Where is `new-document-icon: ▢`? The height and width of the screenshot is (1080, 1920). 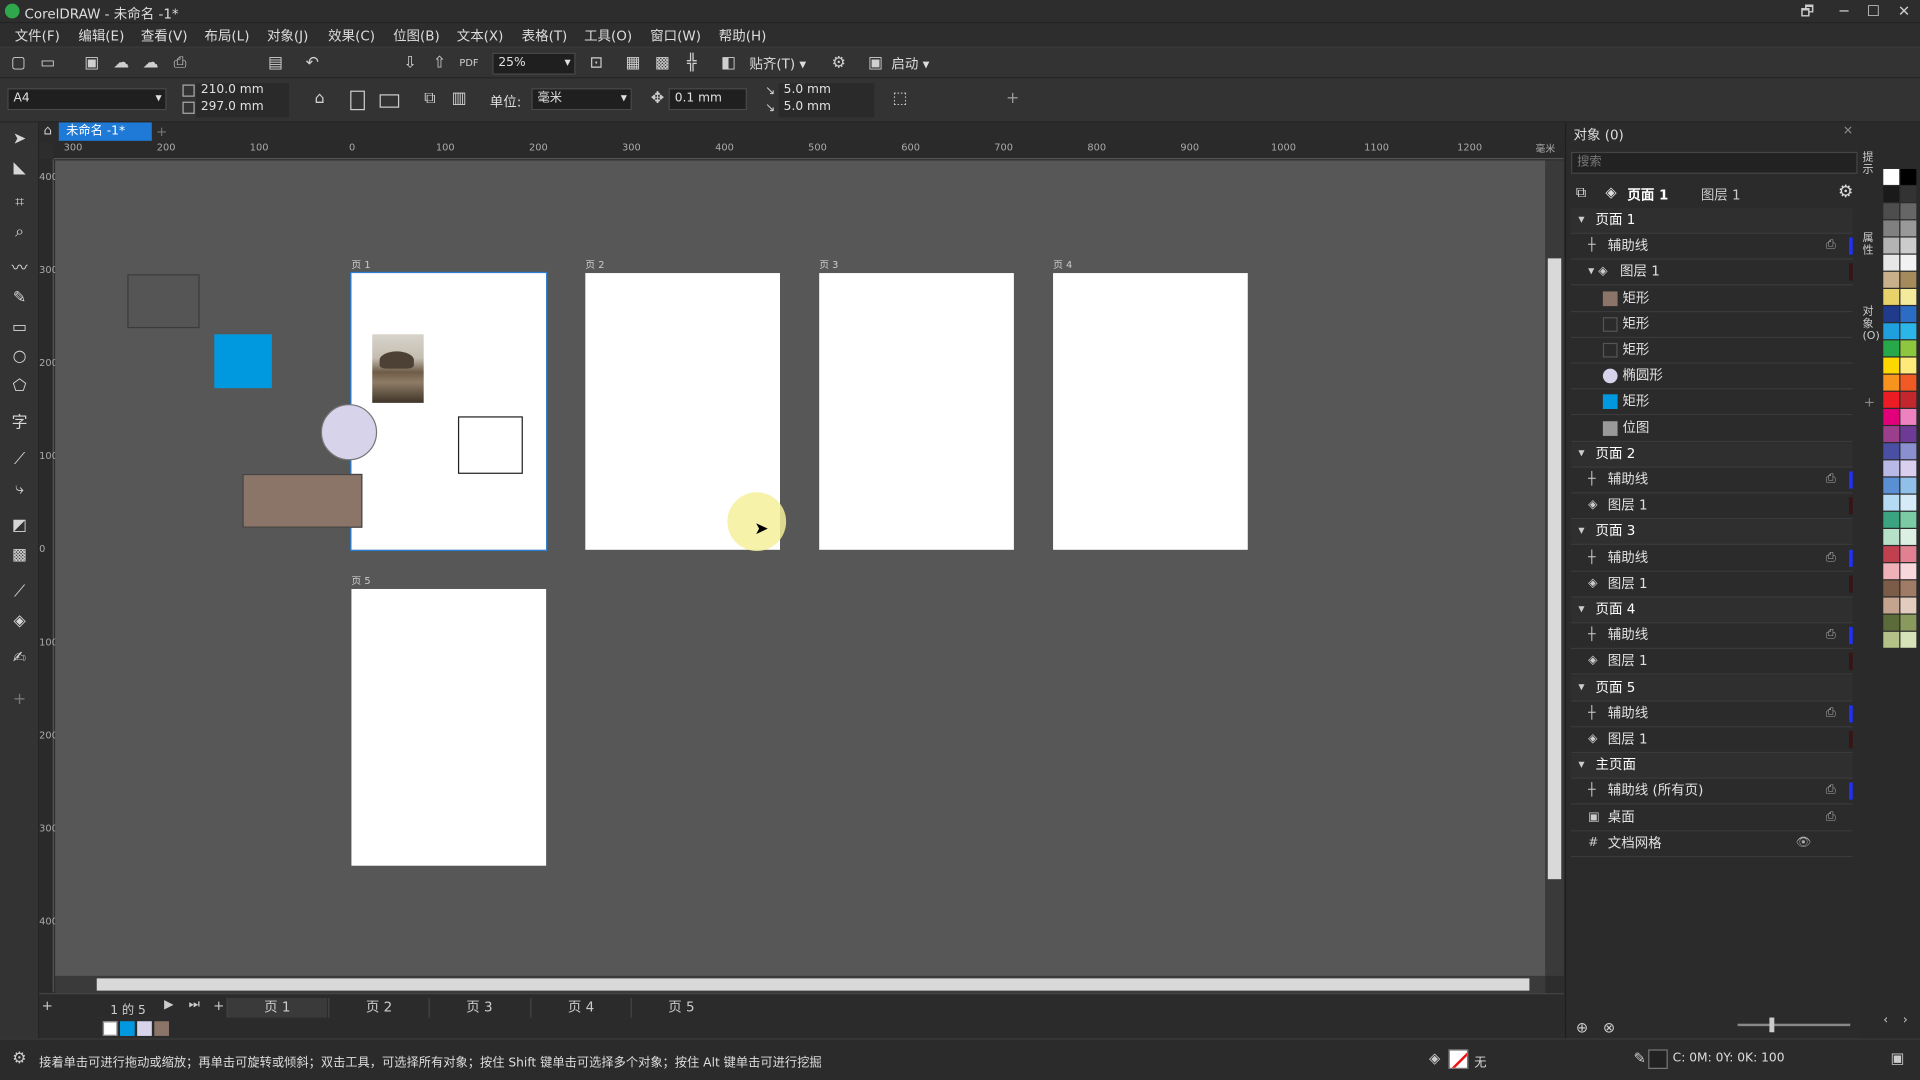 new-document-icon: ▢ is located at coordinates (18, 64).